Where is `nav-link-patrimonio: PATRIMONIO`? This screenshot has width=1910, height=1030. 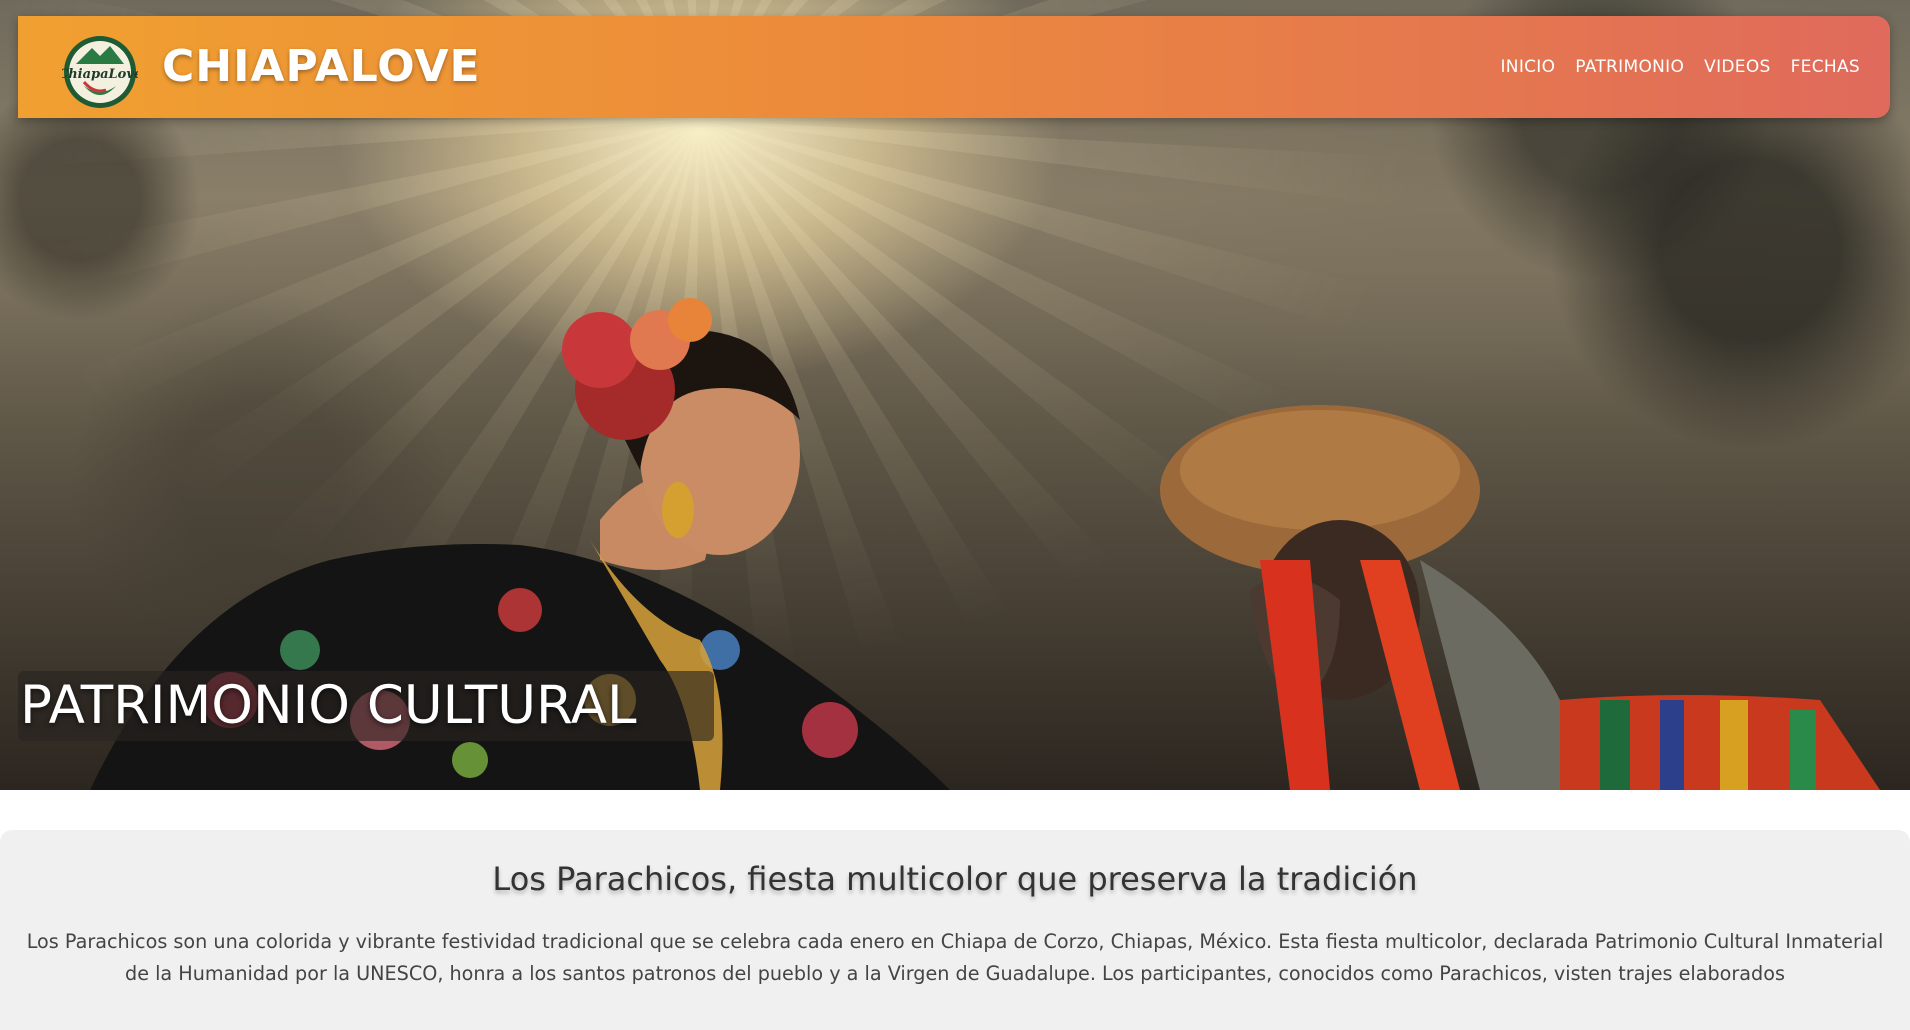 nav-link-patrimonio: PATRIMONIO is located at coordinates (1629, 67).